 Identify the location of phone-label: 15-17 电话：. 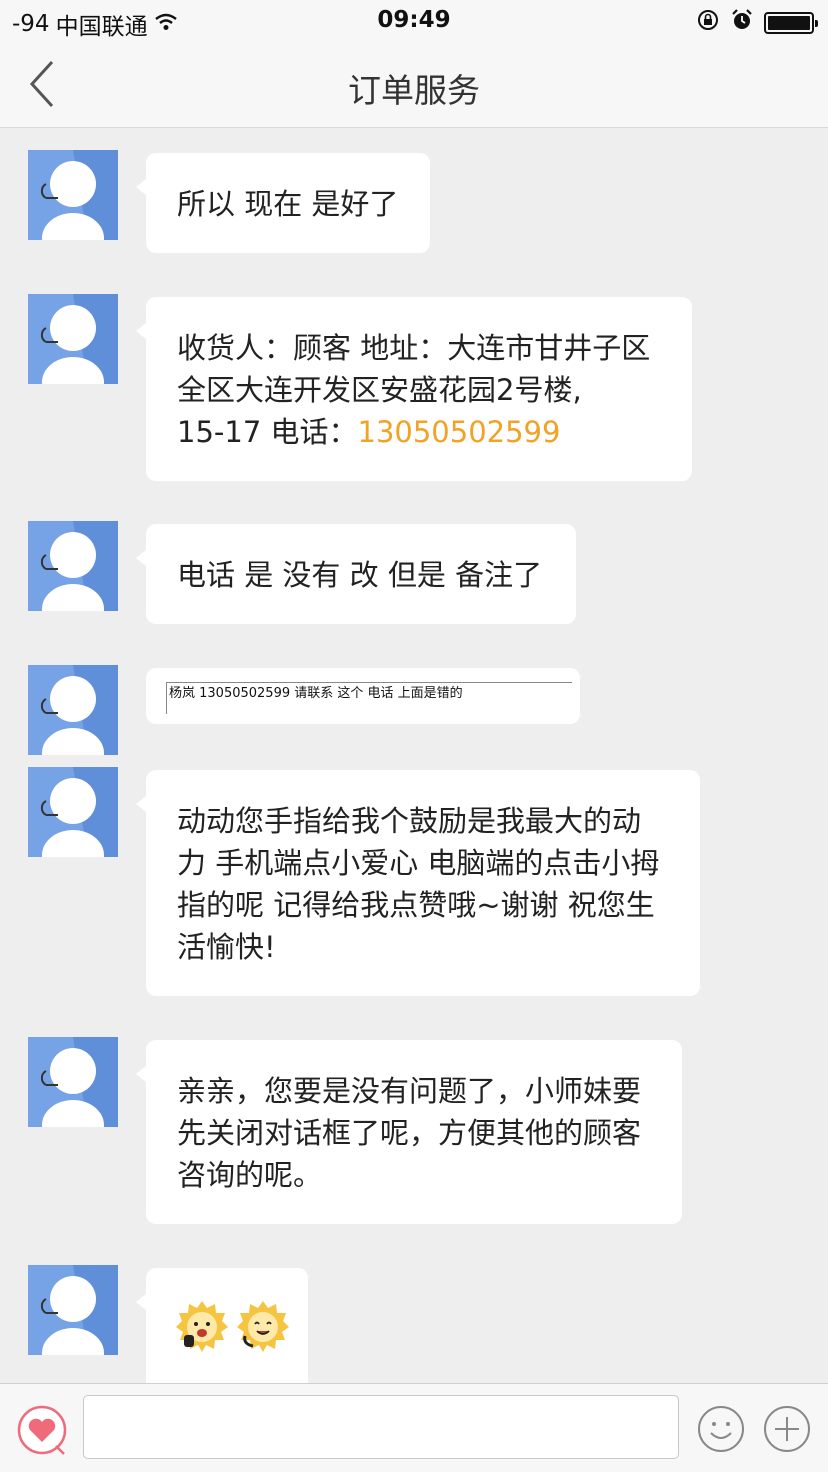
(267, 432).